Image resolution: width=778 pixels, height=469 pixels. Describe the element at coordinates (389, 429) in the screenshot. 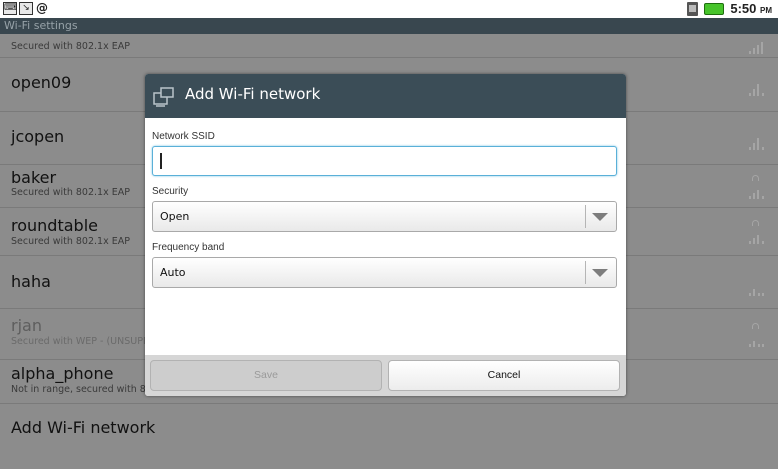

I see `add-wifi-network-row: Add Wi-Fi network` at that location.